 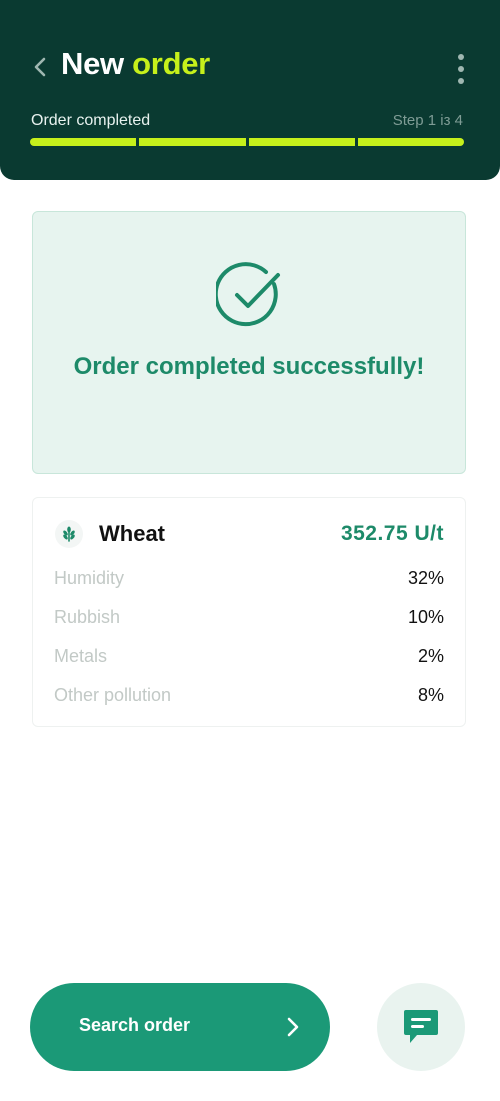 What do you see at coordinates (81, 655) in the screenshot?
I see `detail-label: Metals` at bounding box center [81, 655].